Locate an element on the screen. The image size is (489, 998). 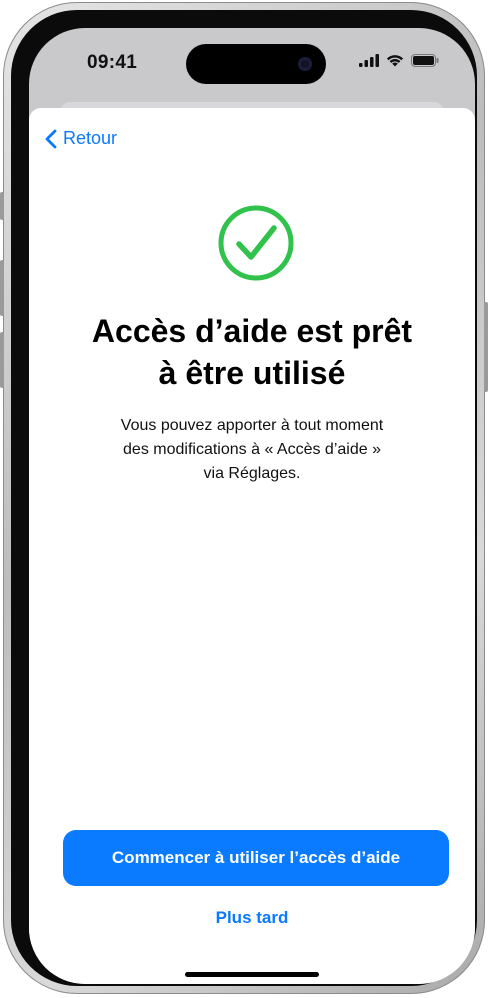
wifi-icon is located at coordinates (395, 61).